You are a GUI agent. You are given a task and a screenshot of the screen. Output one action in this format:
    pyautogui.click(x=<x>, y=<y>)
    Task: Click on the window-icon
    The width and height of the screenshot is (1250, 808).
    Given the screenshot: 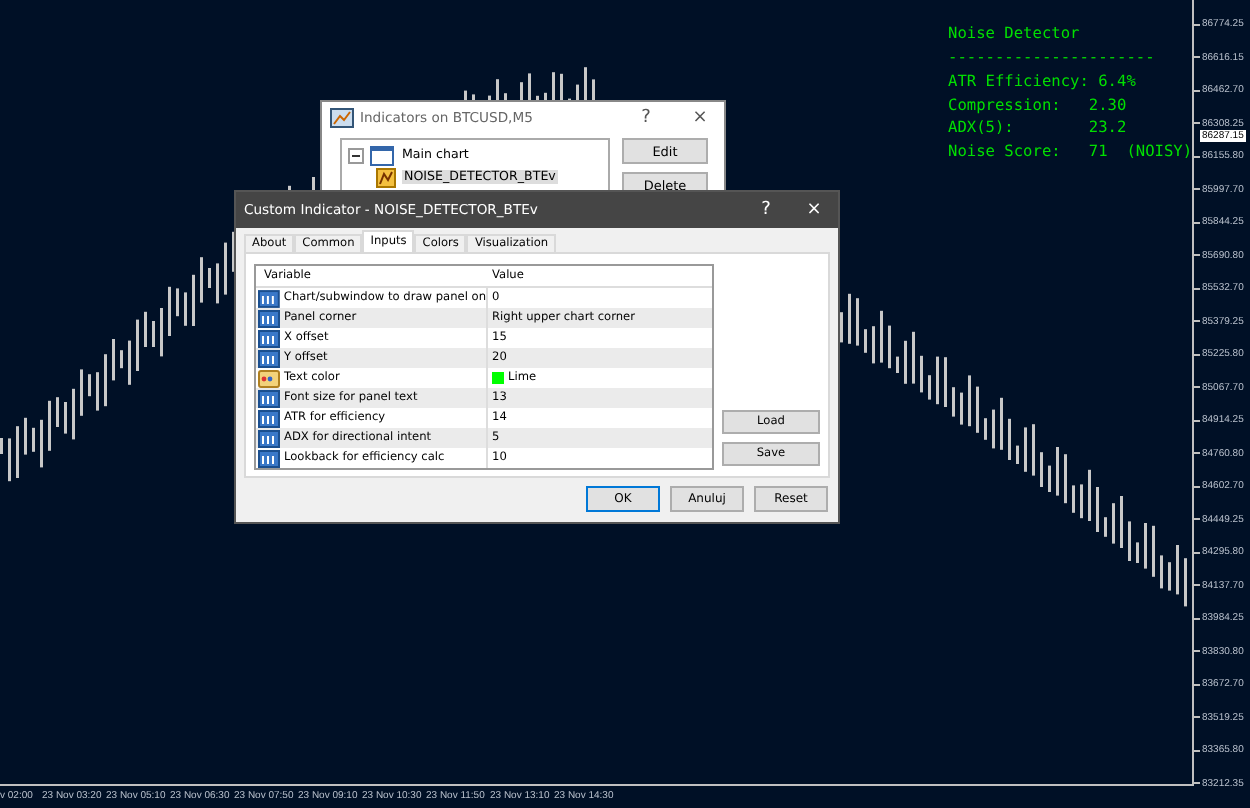 What is the action you would take?
    pyautogui.click(x=342, y=118)
    